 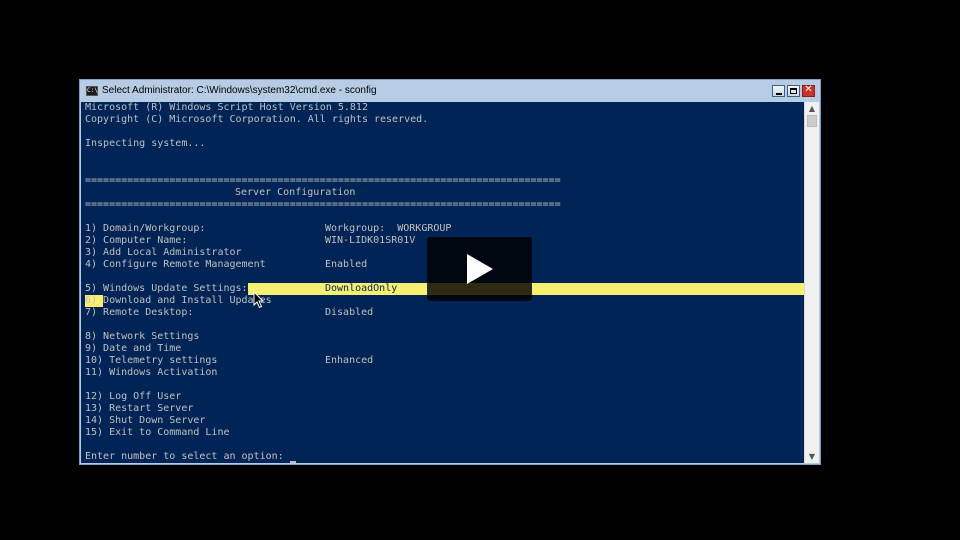 I want to click on play-icon, so click(x=480, y=269).